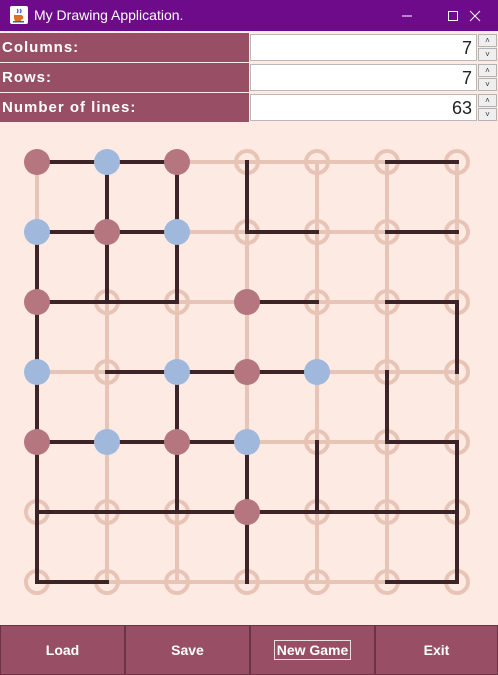 This screenshot has width=498, height=675. I want to click on footer-toolbar: Load Save New Game Exit, so click(249, 650).